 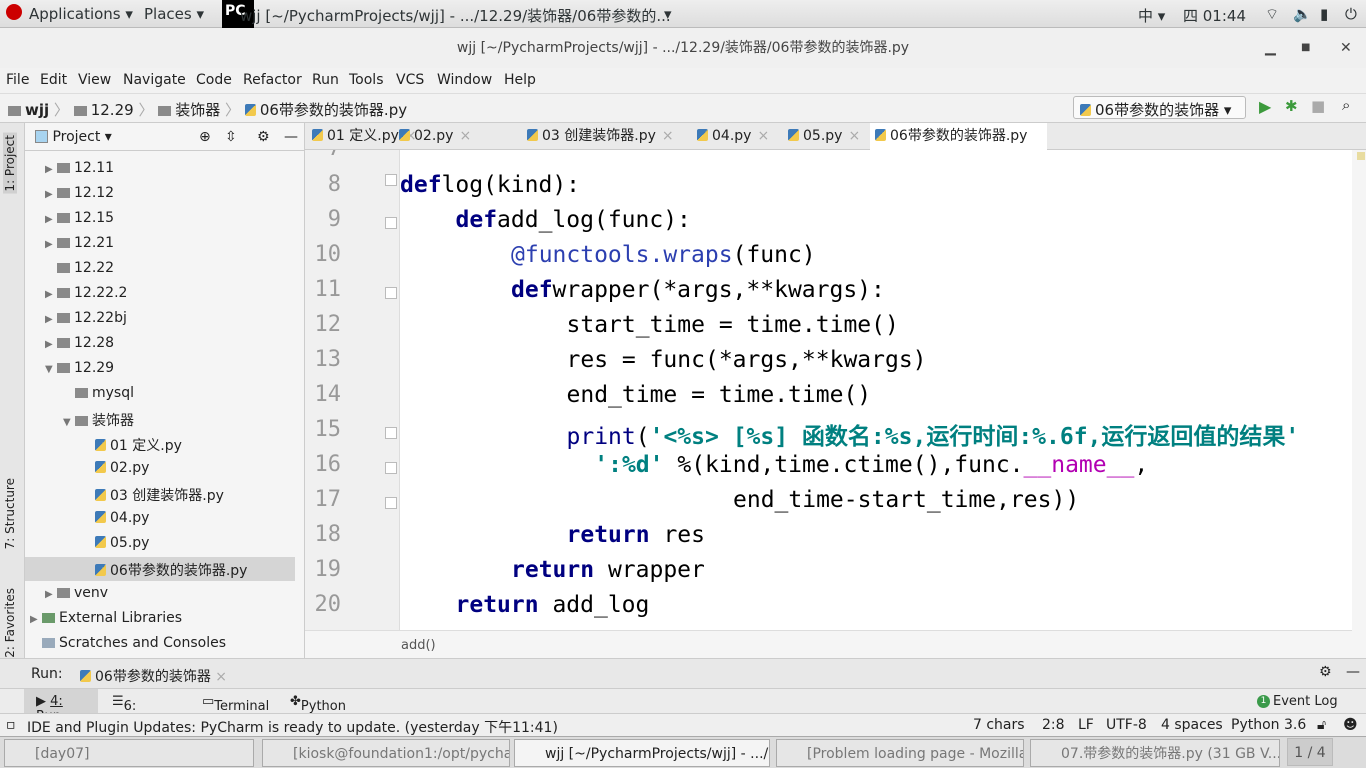 What do you see at coordinates (1265, 106) in the screenshot?
I see `run-icon: ▶` at bounding box center [1265, 106].